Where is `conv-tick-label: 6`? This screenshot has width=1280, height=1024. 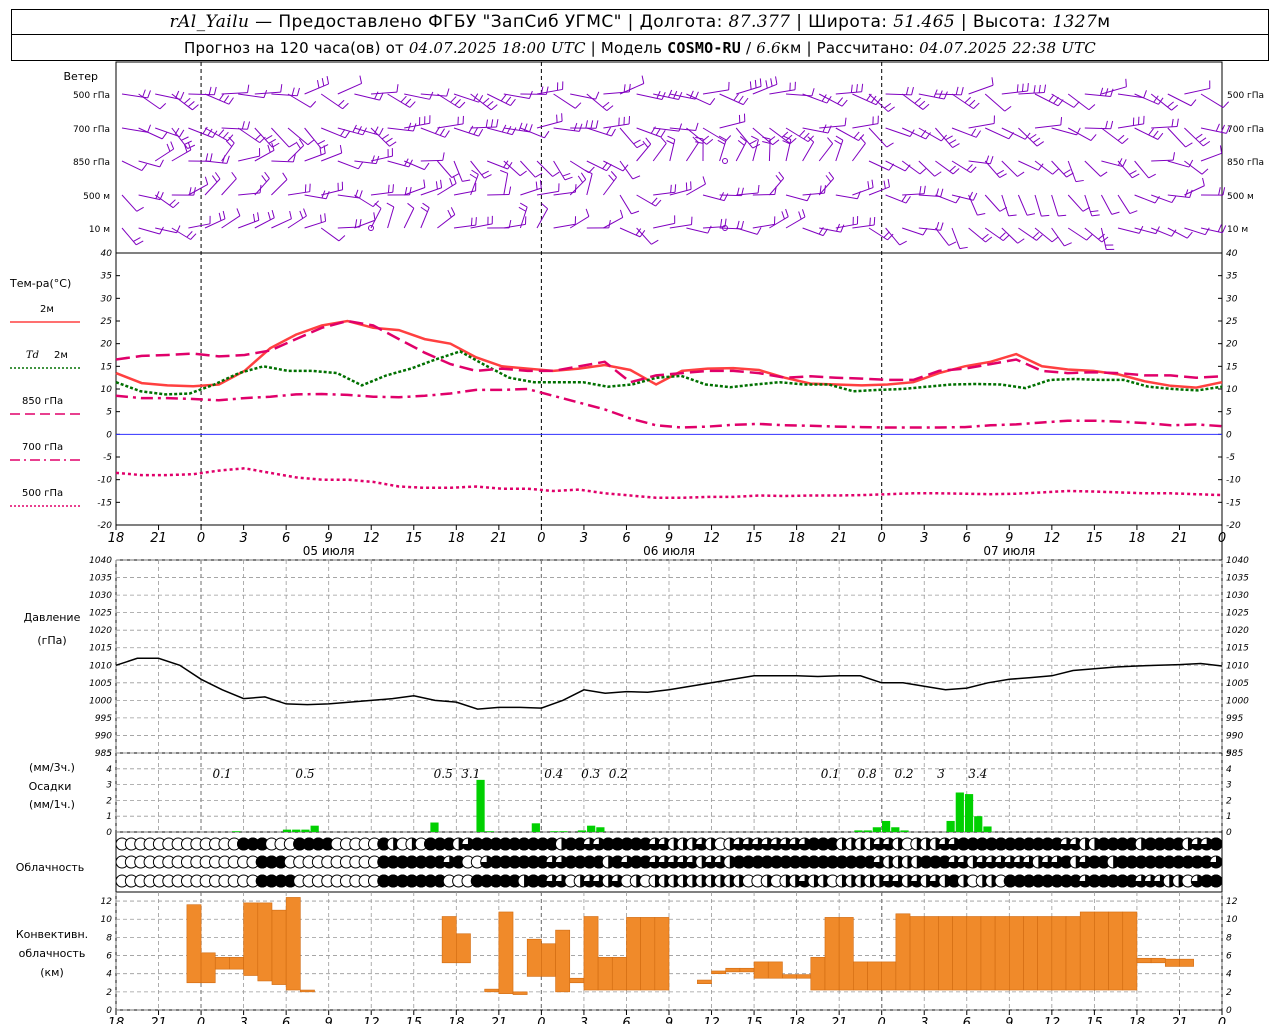
conv-tick-label: 6 is located at coordinates (109, 957).